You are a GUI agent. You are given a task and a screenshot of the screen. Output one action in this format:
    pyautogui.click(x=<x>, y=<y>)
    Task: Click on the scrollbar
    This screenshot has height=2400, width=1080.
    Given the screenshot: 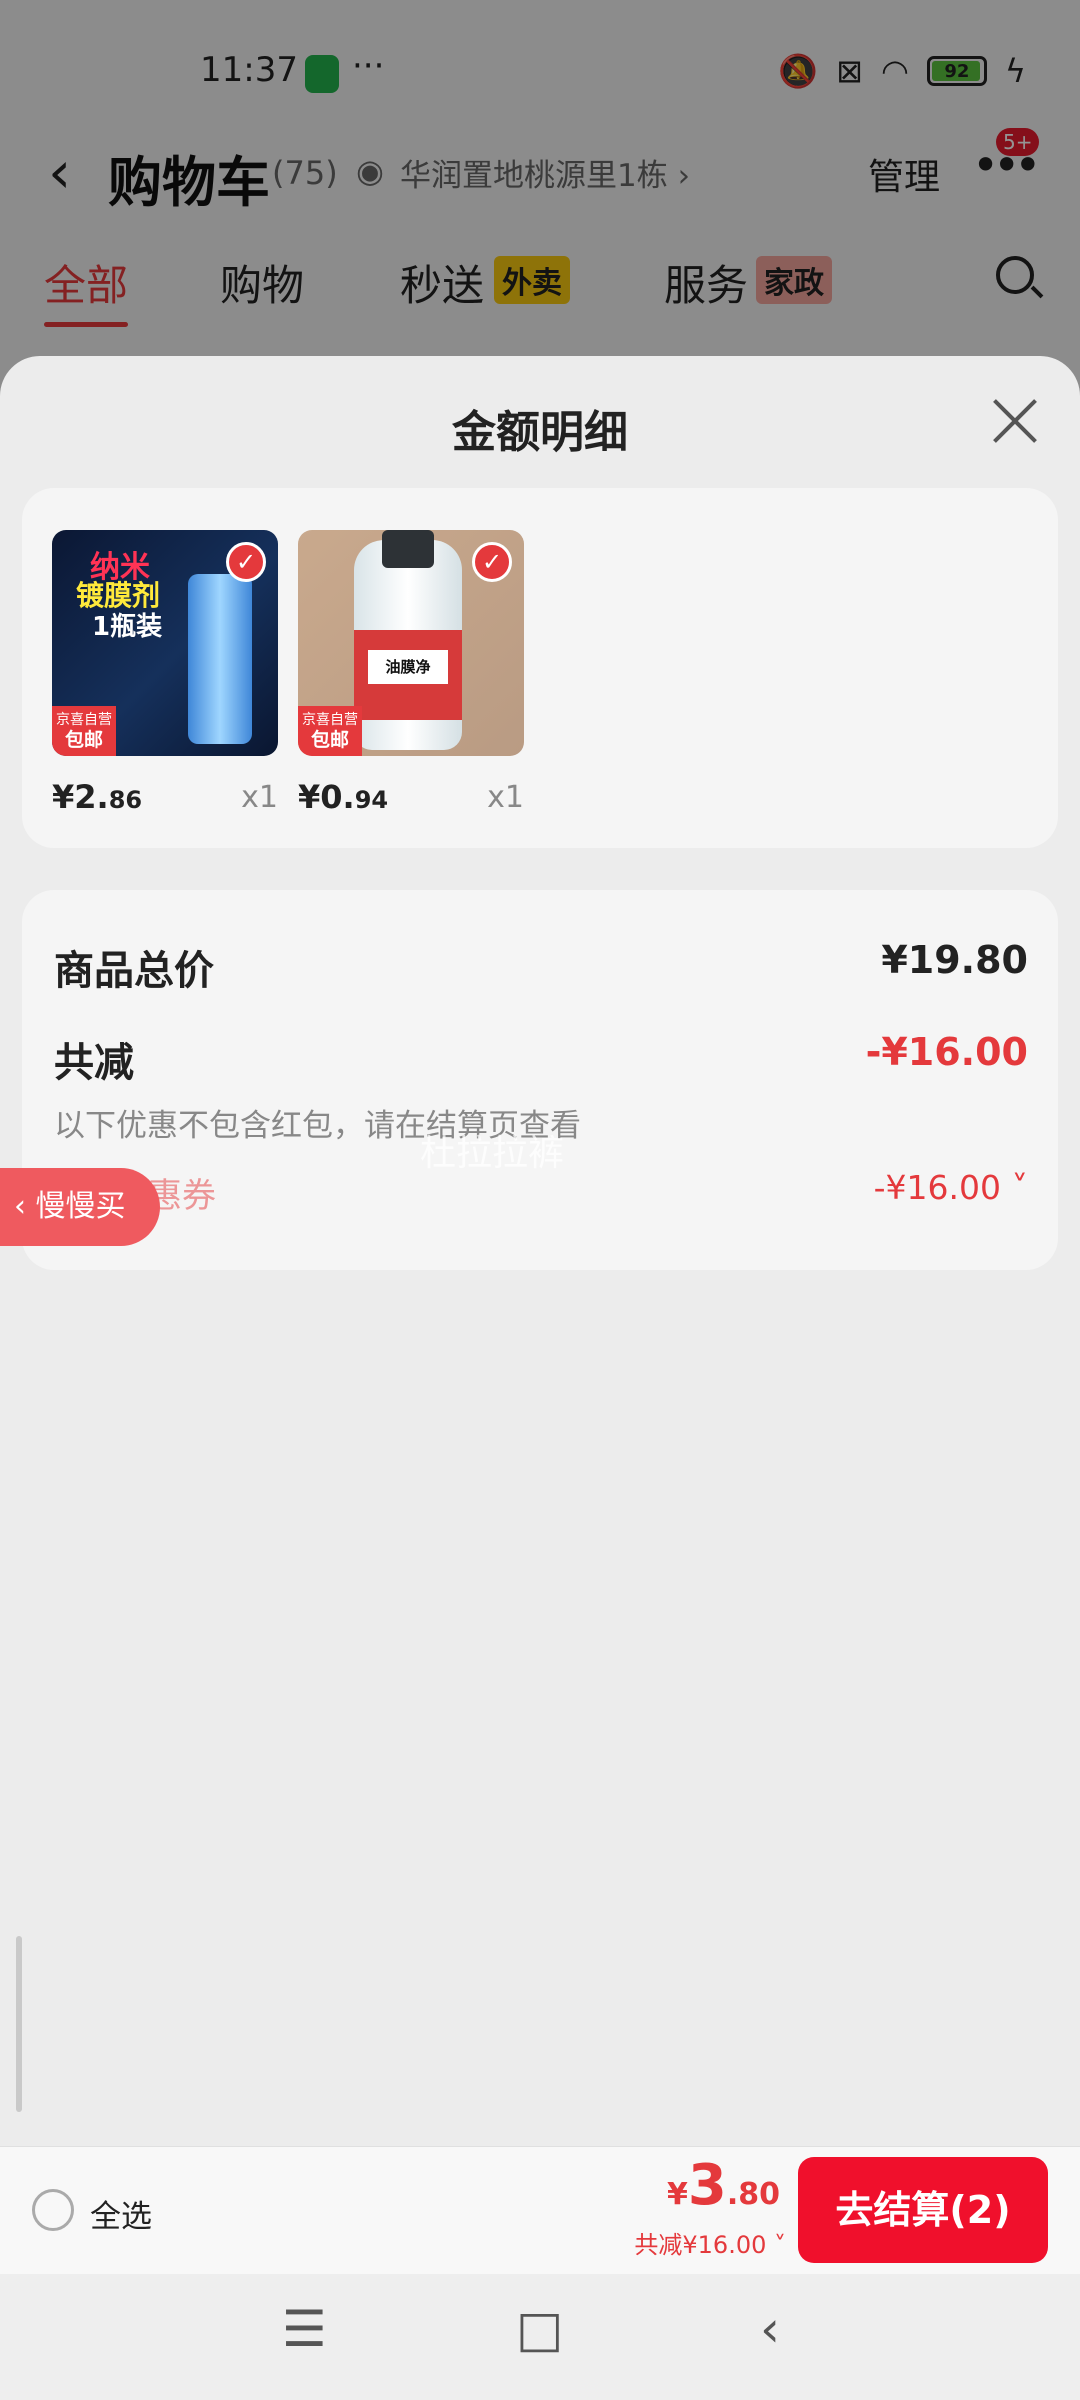 What is the action you would take?
    pyautogui.click(x=19, y=2024)
    